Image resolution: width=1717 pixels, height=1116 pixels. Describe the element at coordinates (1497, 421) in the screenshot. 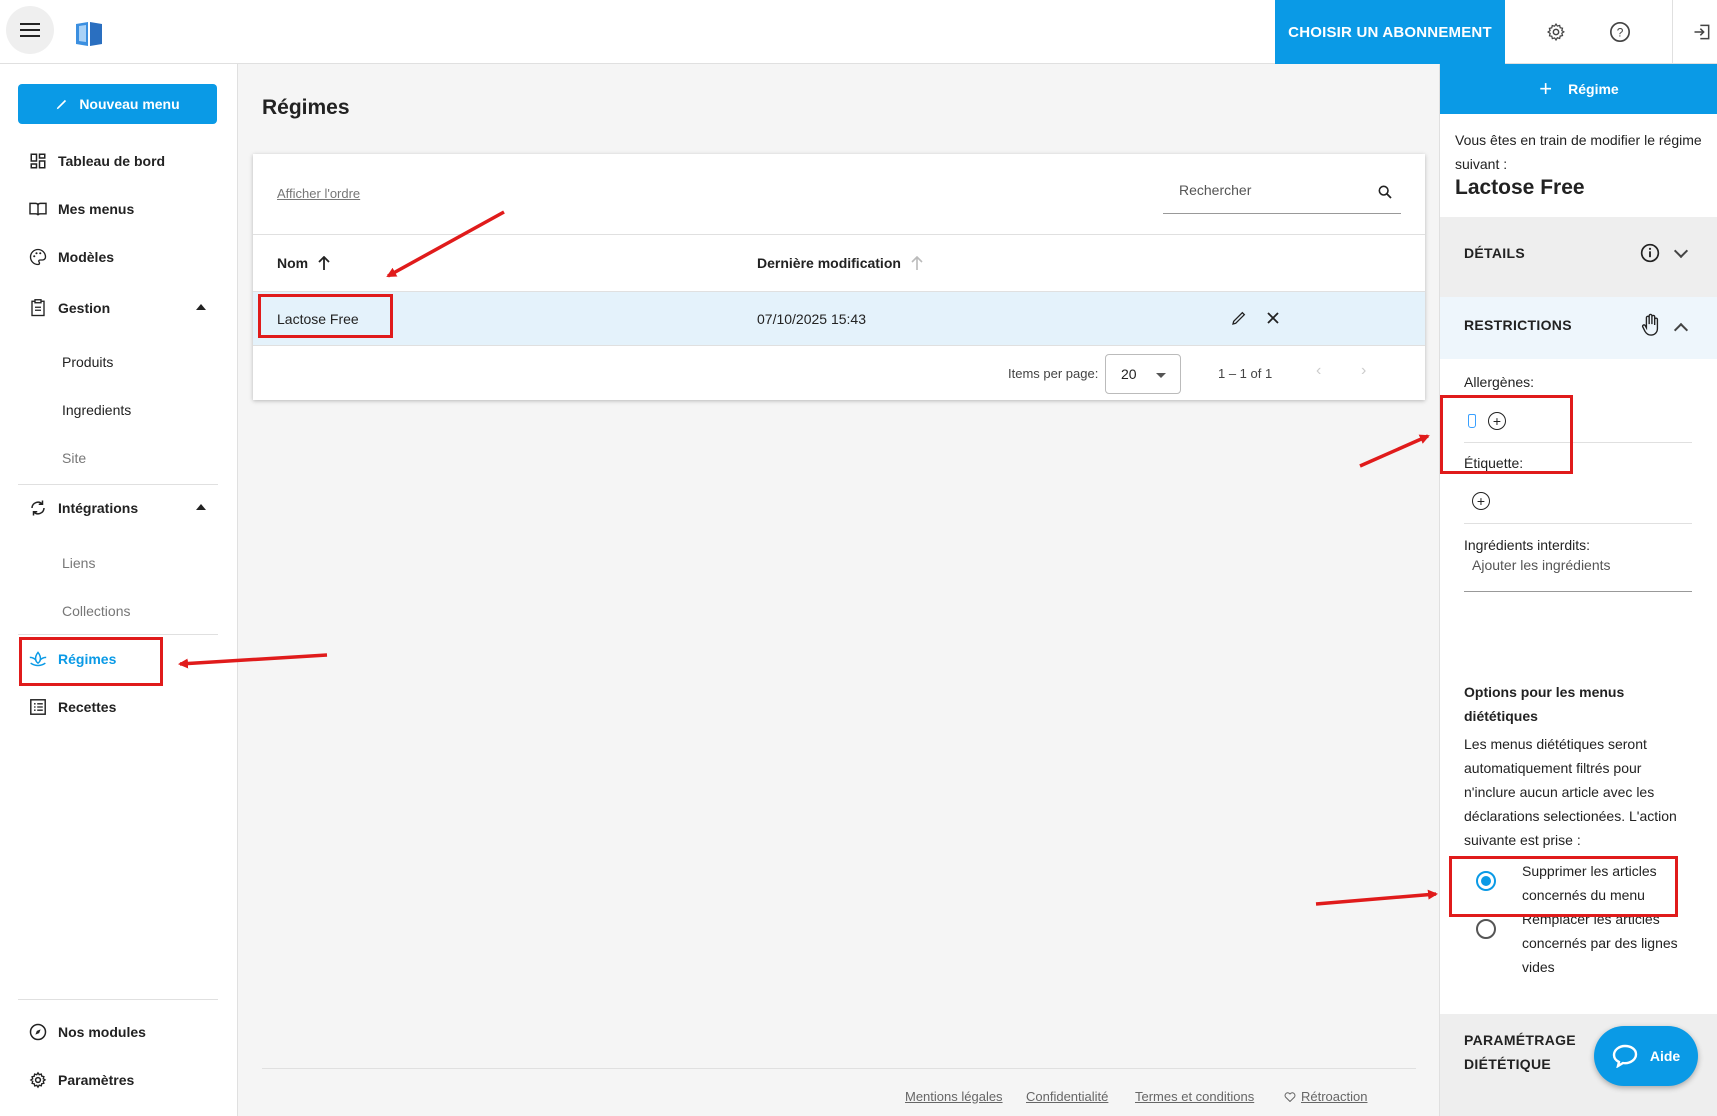

I see `add-allergen-icon: +` at that location.